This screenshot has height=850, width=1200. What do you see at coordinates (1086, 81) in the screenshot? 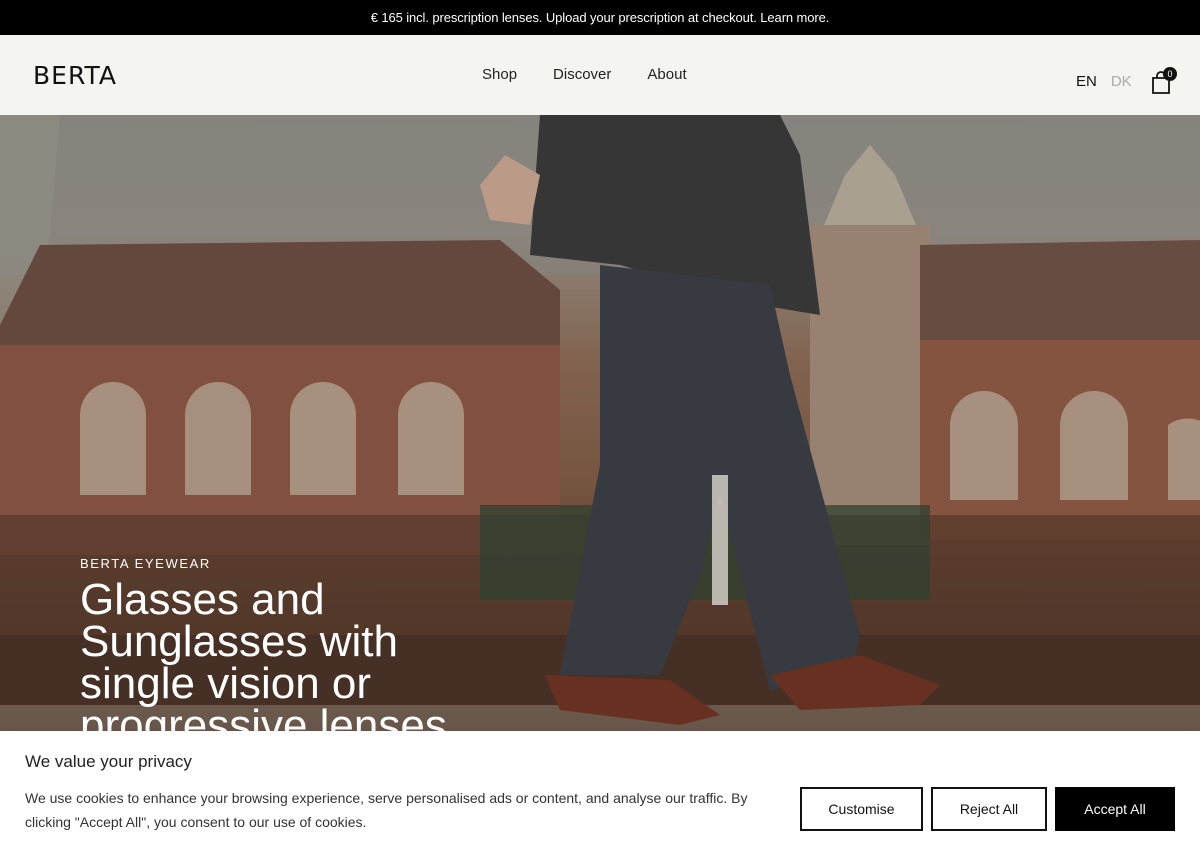
I see `lang-en: EN` at bounding box center [1086, 81].